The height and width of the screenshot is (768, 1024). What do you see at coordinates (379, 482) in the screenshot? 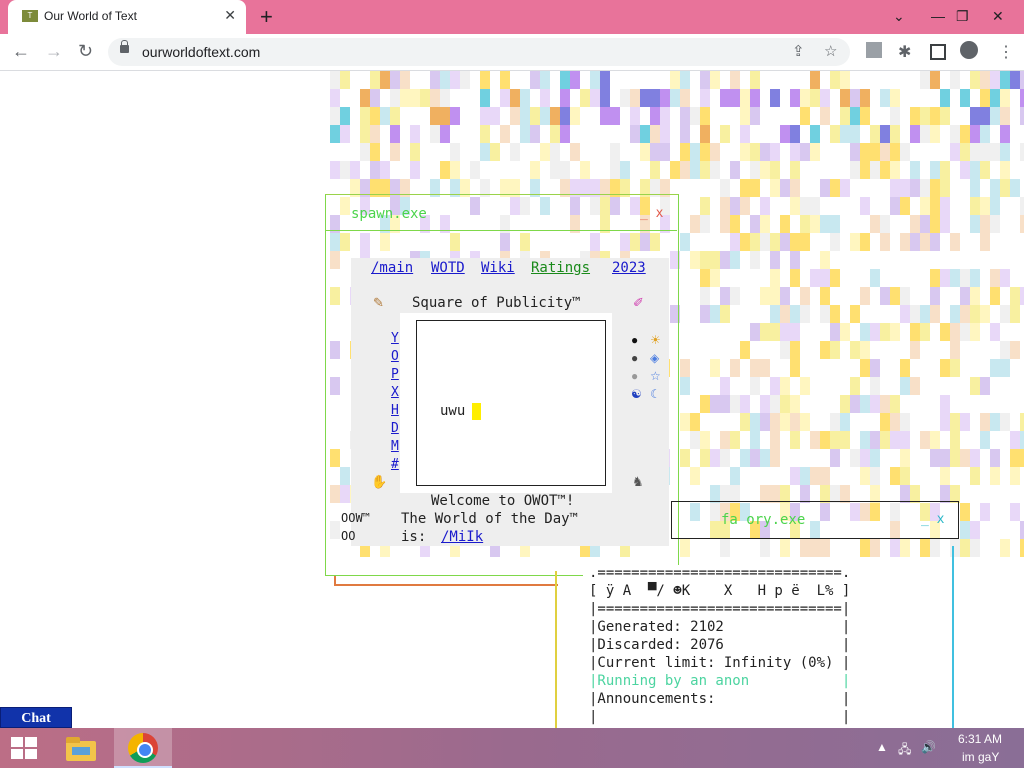
I see `hand-icon: ✋` at bounding box center [379, 482].